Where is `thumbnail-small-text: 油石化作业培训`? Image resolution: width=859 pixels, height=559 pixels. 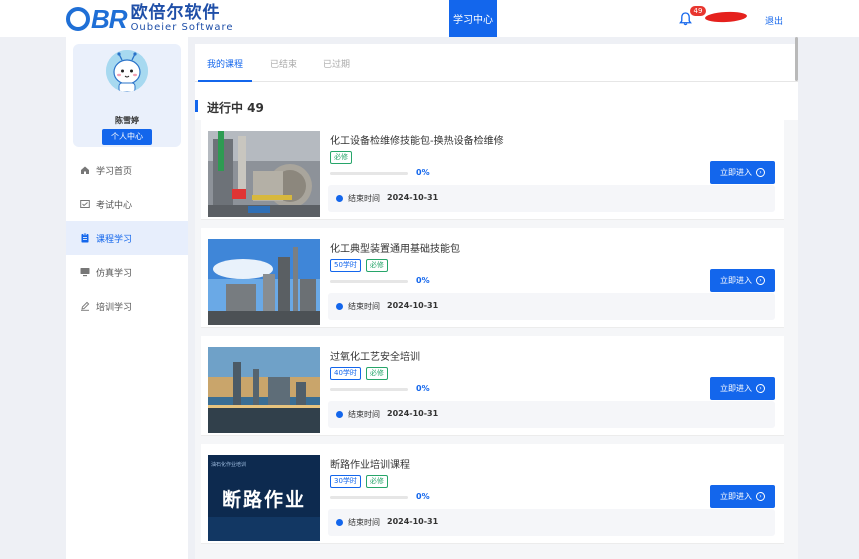
thumbnail-small-text: 油石化作业培训 is located at coordinates (229, 465).